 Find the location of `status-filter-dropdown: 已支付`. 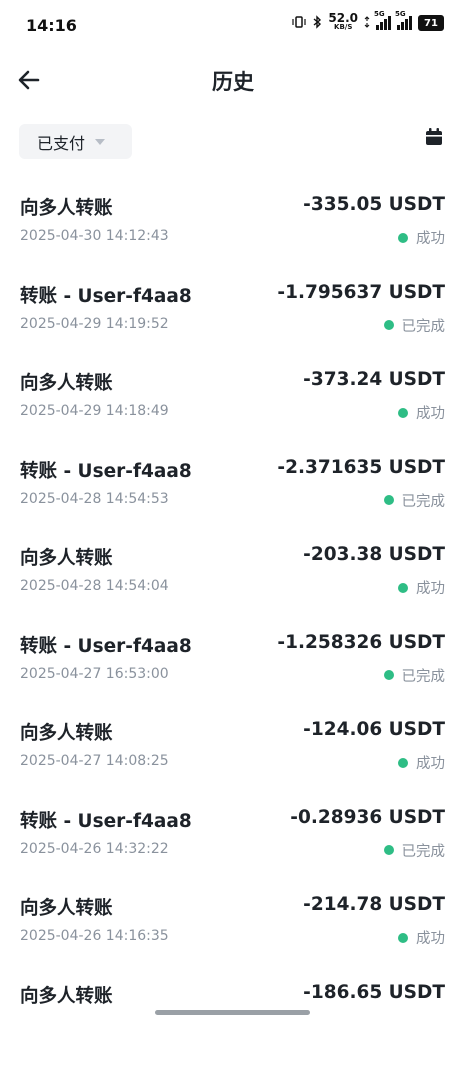

status-filter-dropdown: 已支付 is located at coordinates (75, 141).